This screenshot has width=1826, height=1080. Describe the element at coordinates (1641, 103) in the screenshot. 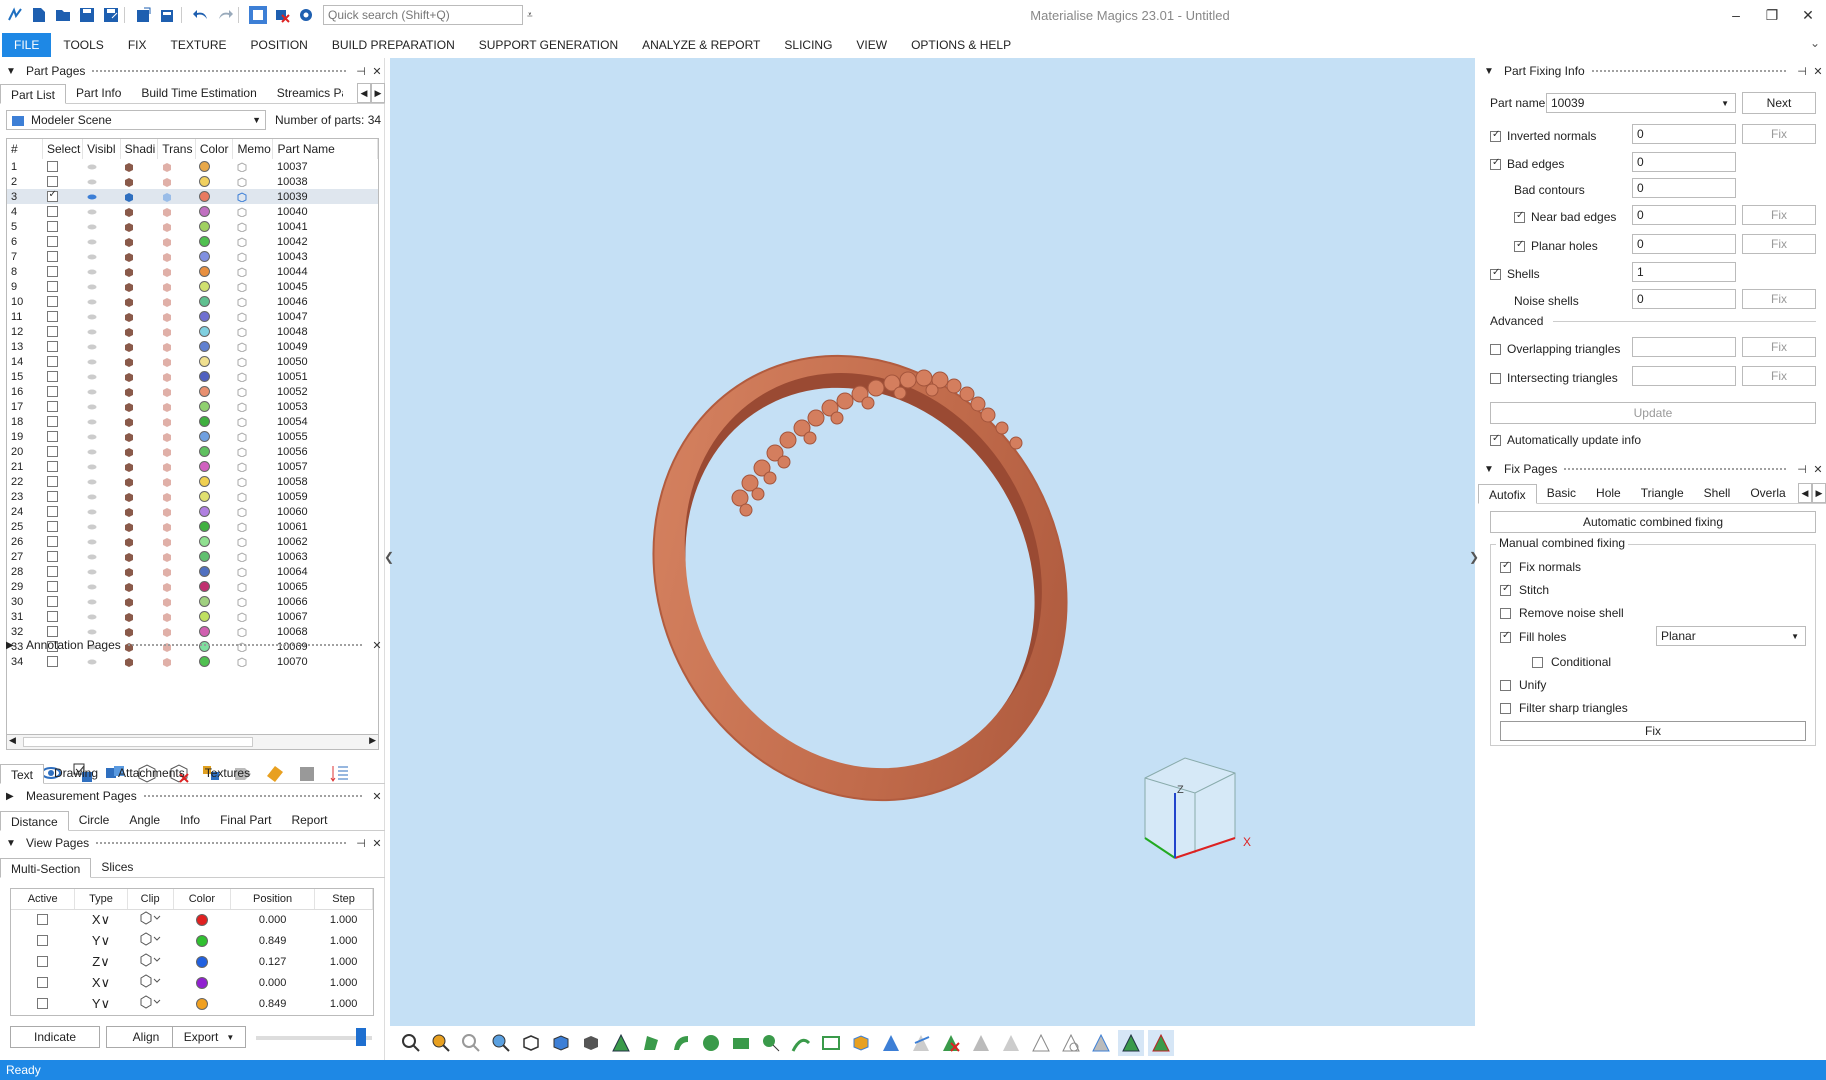

I see `part-name-select: 10039 ▼` at that location.